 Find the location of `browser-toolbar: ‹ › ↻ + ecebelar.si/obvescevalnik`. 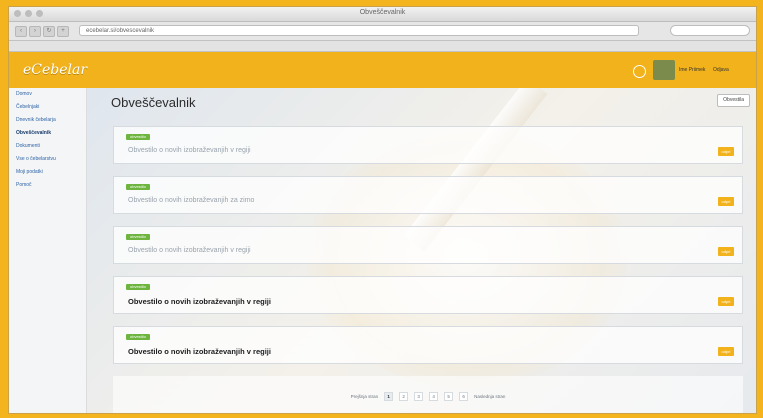

browser-toolbar: ‹ › ↻ + ecebelar.si/obvescevalnik is located at coordinates (382, 31).